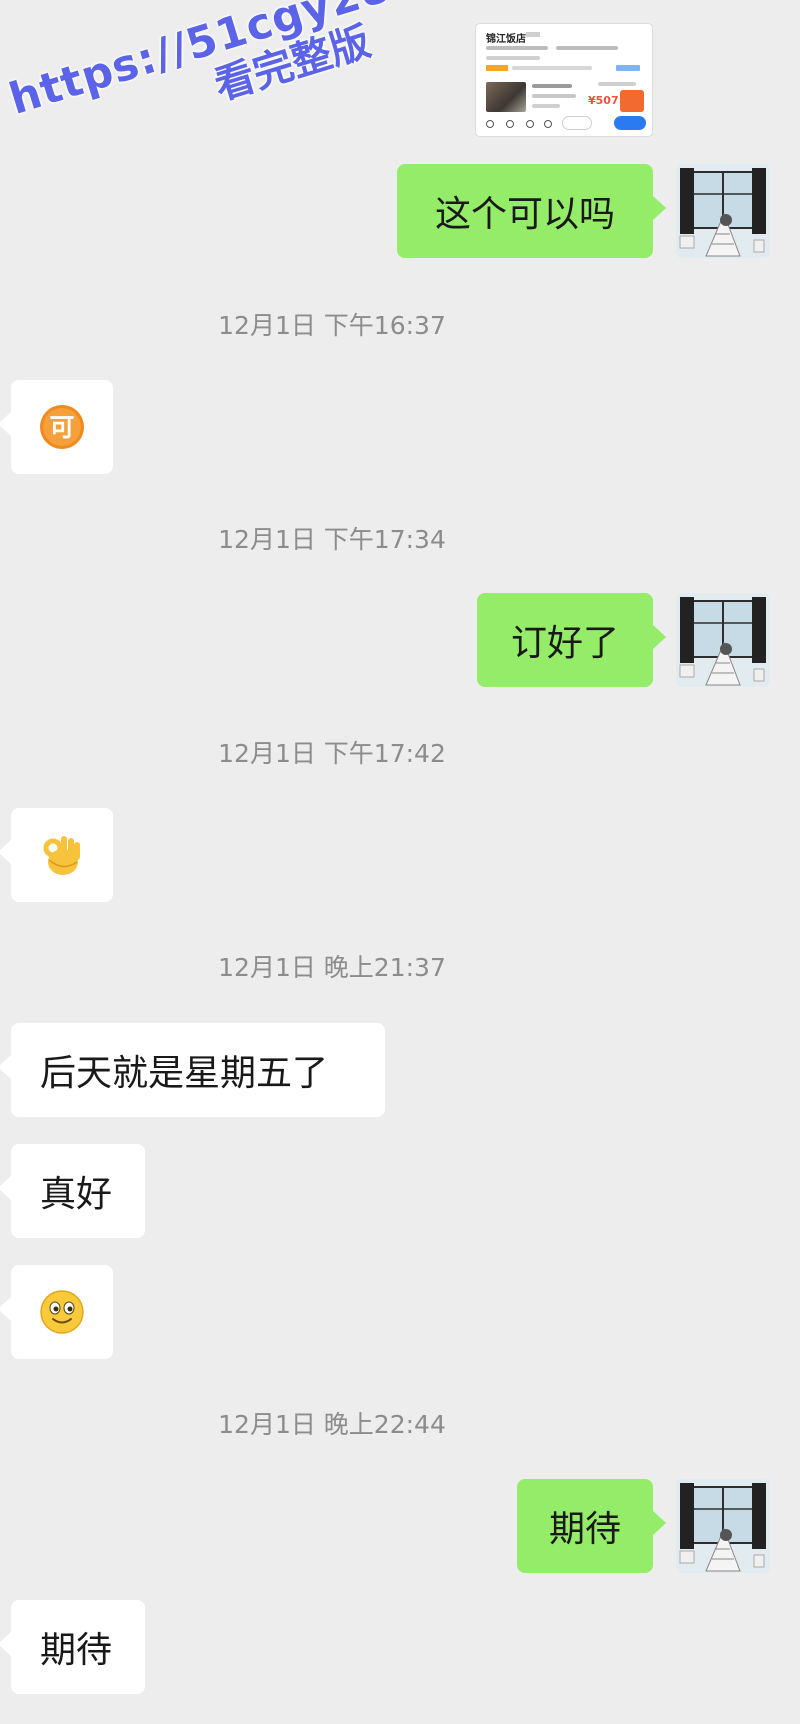 This screenshot has width=800, height=1724. Describe the element at coordinates (61, 855) in the screenshot. I see `ok-hand-icon: 👌` at that location.